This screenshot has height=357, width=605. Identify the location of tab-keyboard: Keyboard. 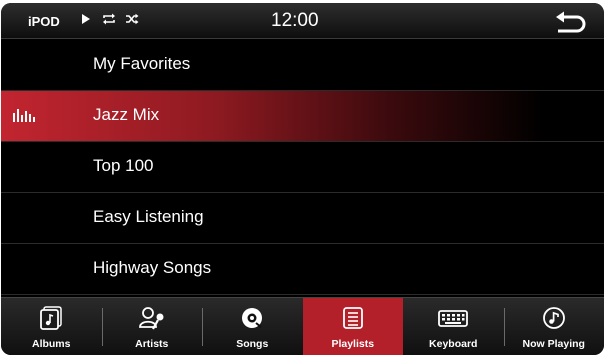
(453, 326).